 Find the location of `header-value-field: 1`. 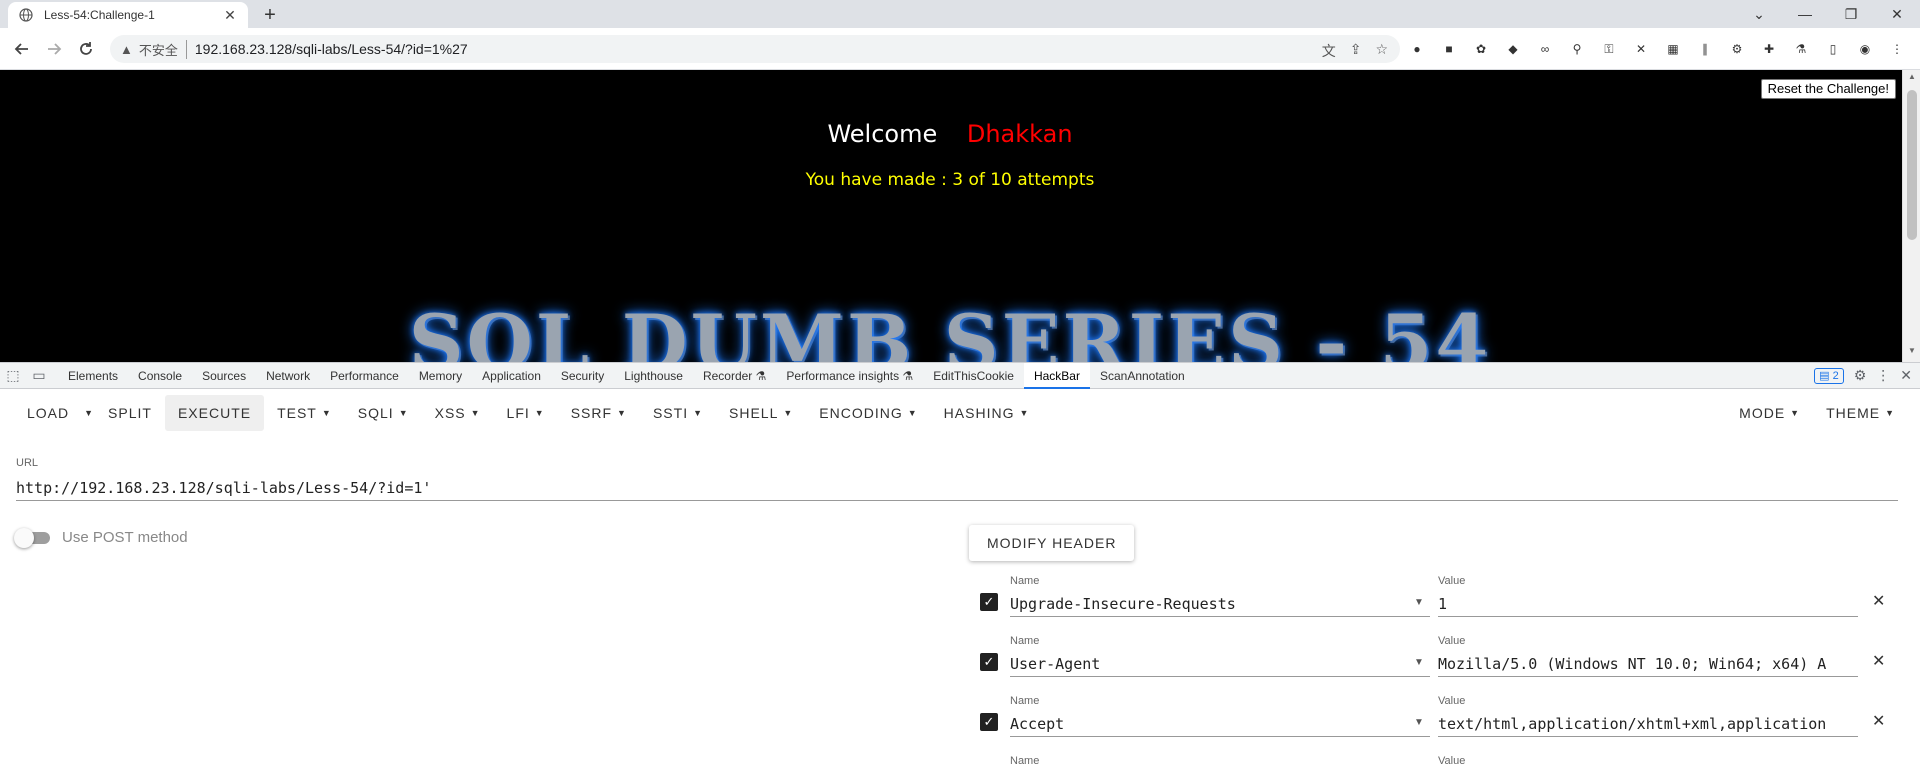

header-value-field: 1 is located at coordinates (1648, 604).